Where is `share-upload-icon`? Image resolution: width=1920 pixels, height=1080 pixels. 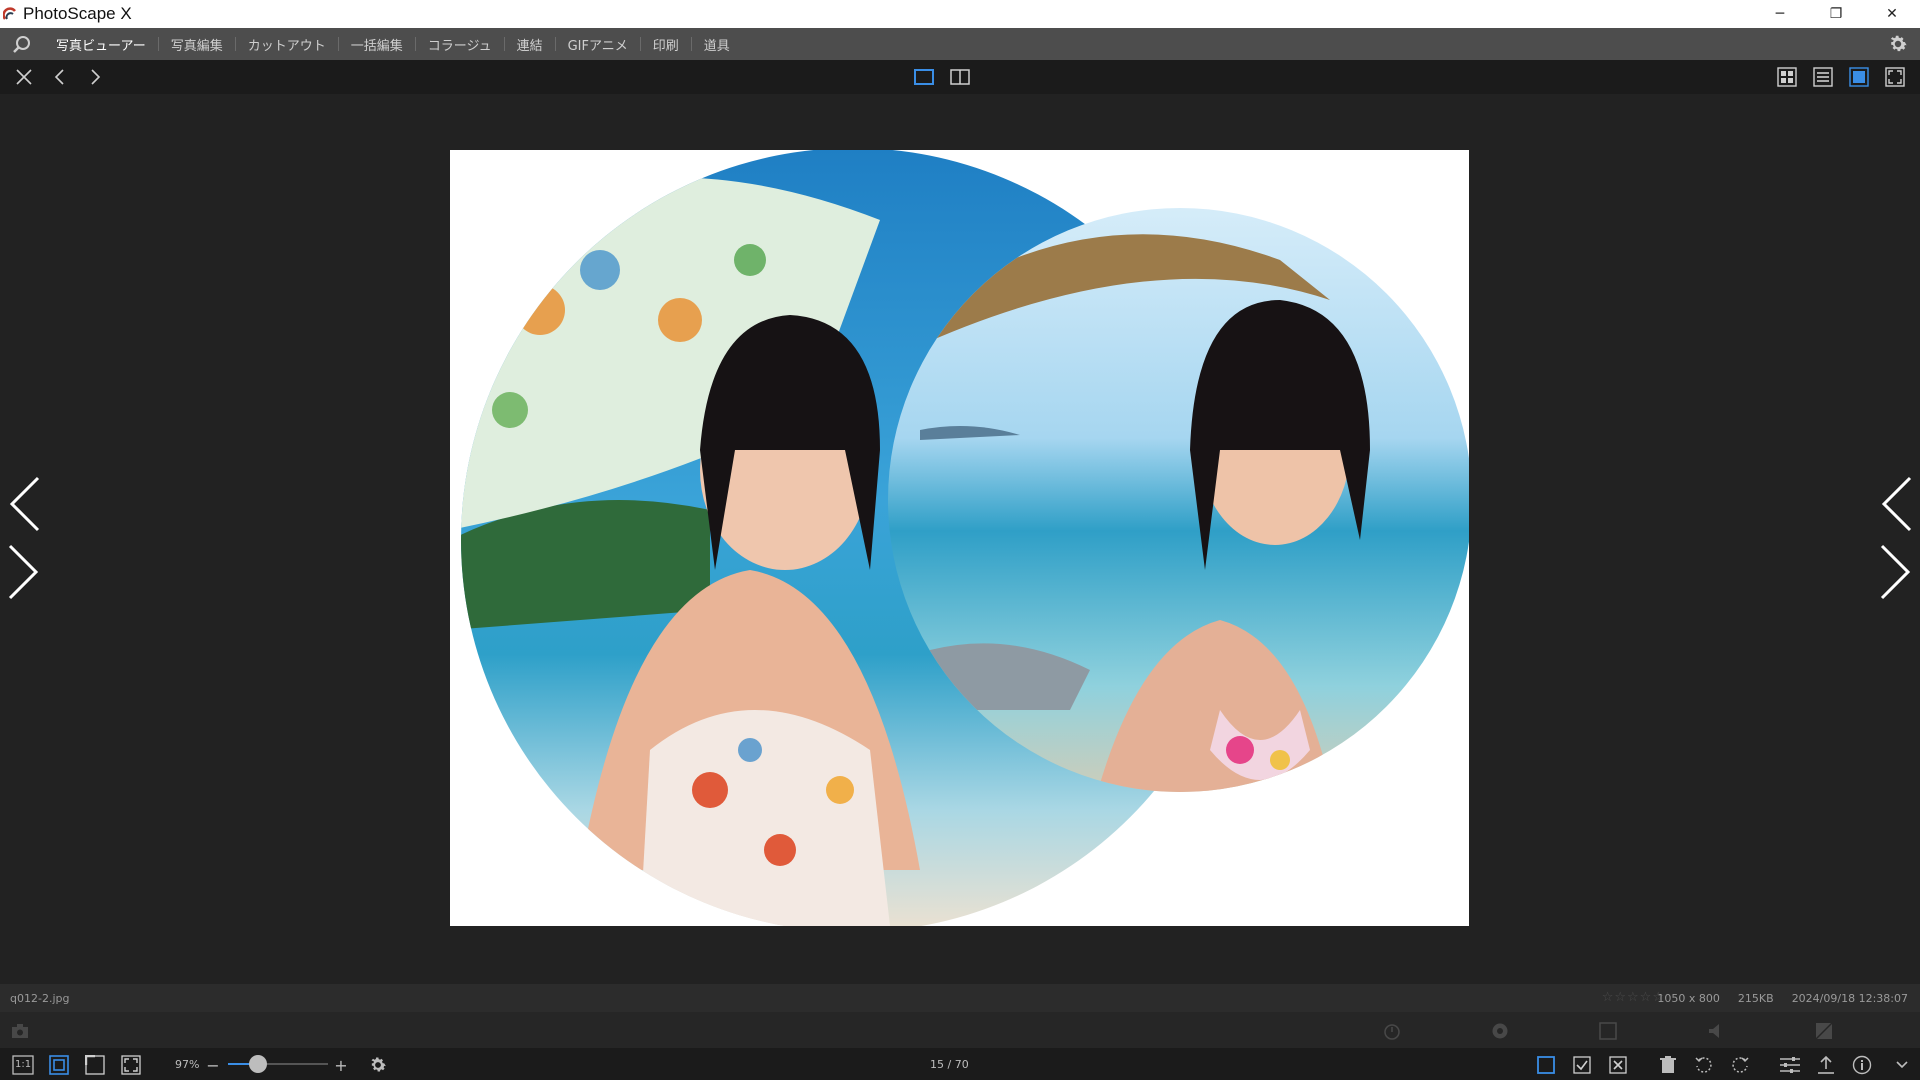 share-upload-icon is located at coordinates (1826, 1065).